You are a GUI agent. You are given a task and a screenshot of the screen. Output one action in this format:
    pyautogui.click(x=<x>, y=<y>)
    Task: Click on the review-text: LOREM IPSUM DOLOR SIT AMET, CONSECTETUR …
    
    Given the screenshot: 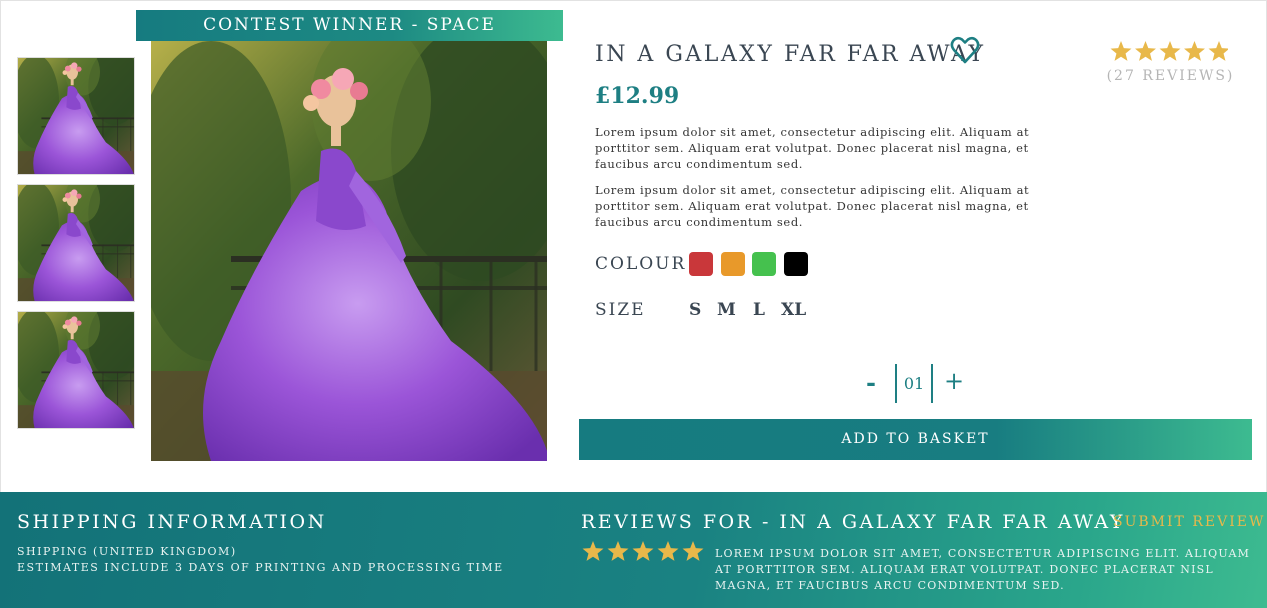 What is the action you would take?
    pyautogui.click(x=983, y=569)
    